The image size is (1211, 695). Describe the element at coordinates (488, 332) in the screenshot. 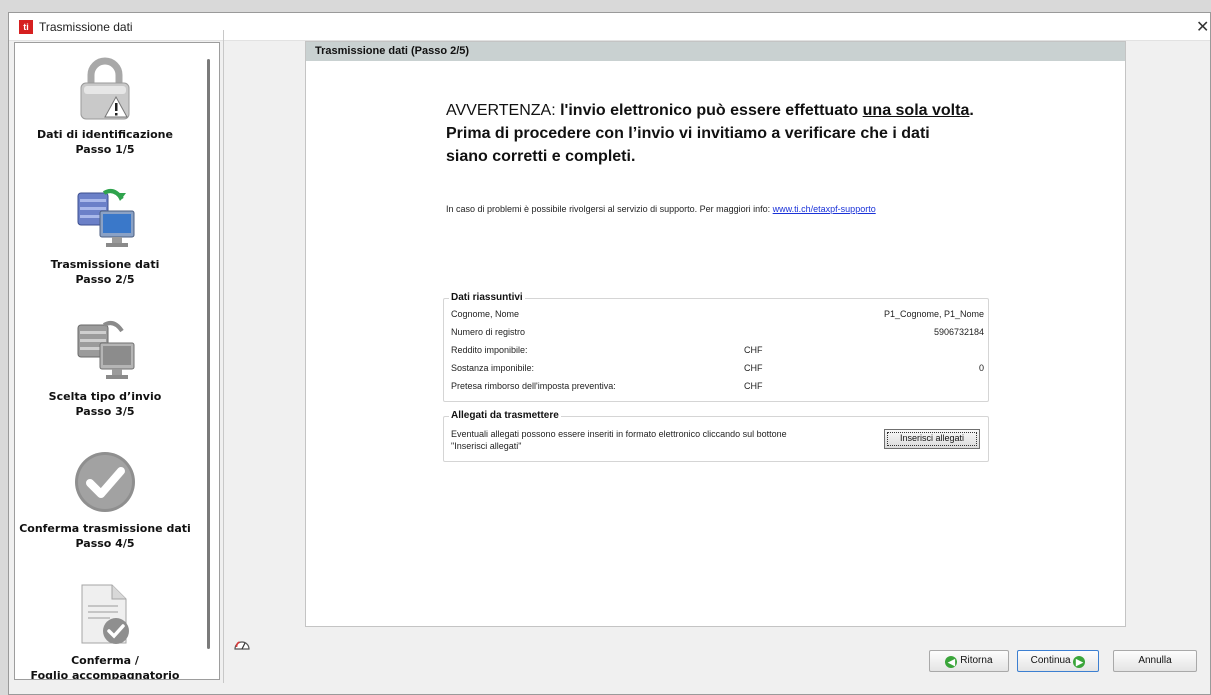

I see `summary-key: Numero di registro` at that location.